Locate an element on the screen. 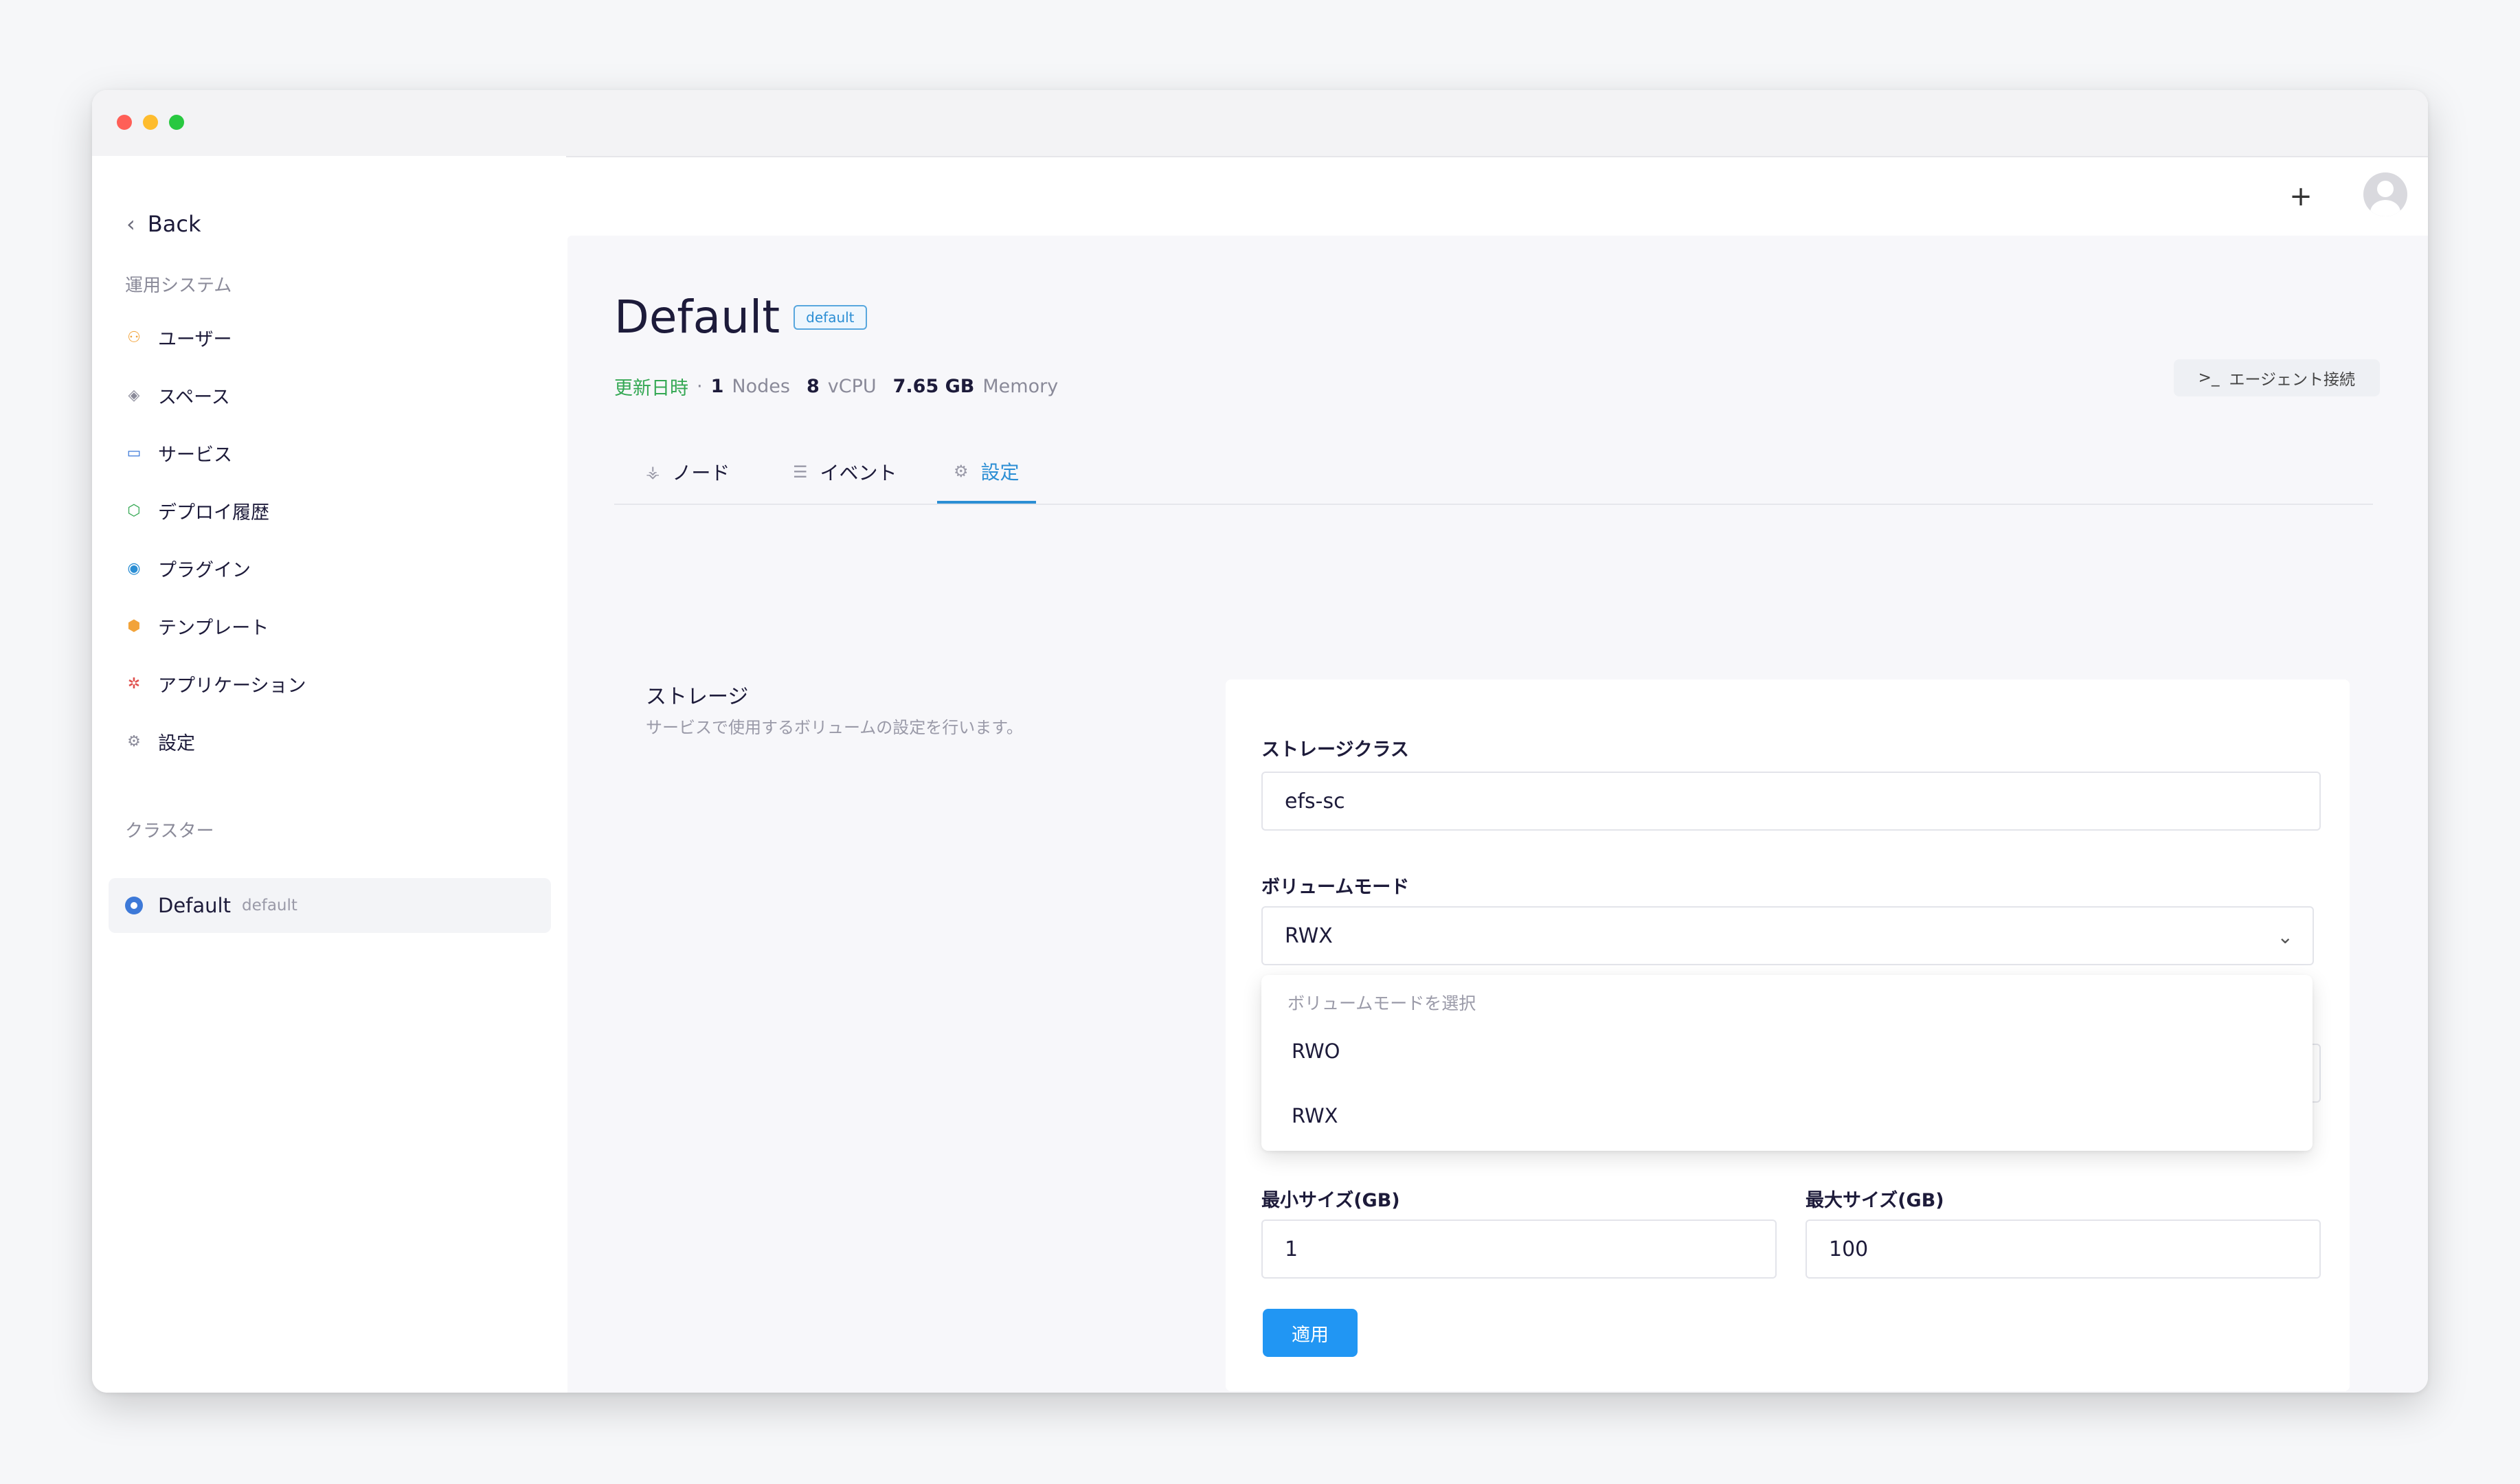 The image size is (2520, 1484). sidebar-item-users: ⚇ ユーザー is located at coordinates (178, 337).